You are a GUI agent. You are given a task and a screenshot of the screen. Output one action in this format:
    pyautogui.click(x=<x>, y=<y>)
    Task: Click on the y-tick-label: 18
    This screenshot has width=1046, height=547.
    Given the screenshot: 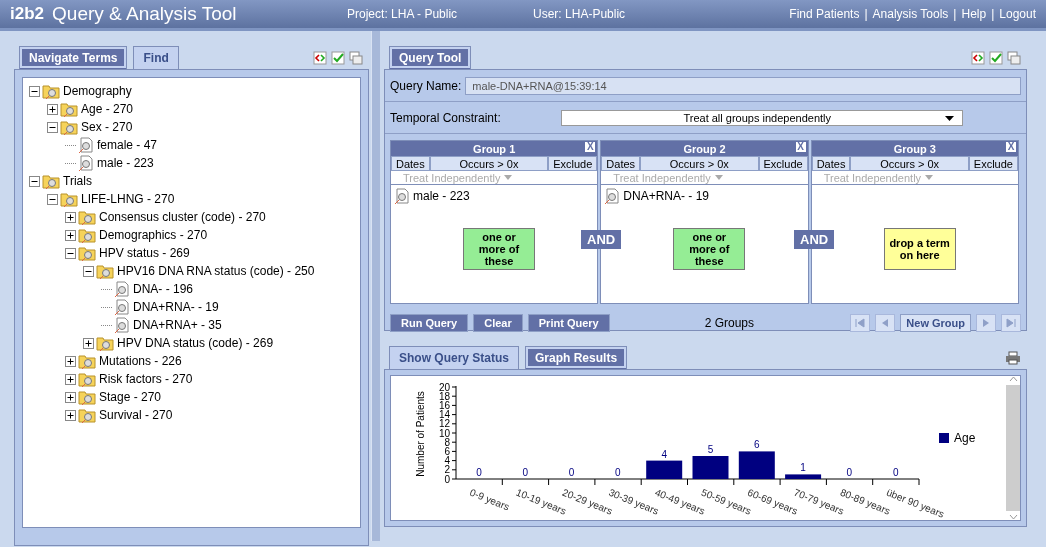 What is the action you would take?
    pyautogui.click(x=444, y=396)
    